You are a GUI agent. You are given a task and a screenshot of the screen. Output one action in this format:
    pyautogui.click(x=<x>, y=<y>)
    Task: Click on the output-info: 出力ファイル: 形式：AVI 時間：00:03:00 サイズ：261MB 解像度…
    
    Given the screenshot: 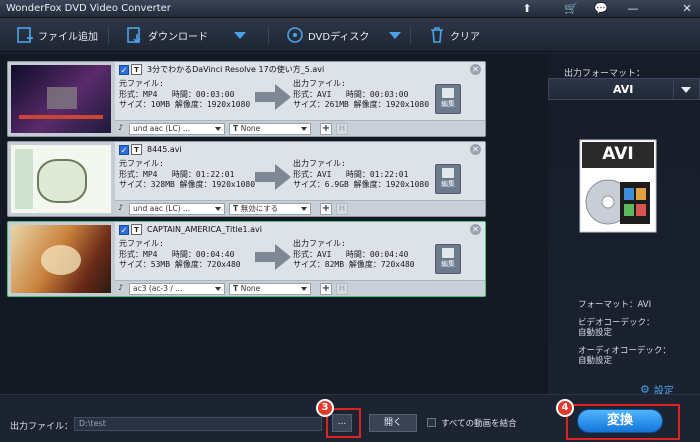 What is the action you would take?
    pyautogui.click(x=361, y=95)
    